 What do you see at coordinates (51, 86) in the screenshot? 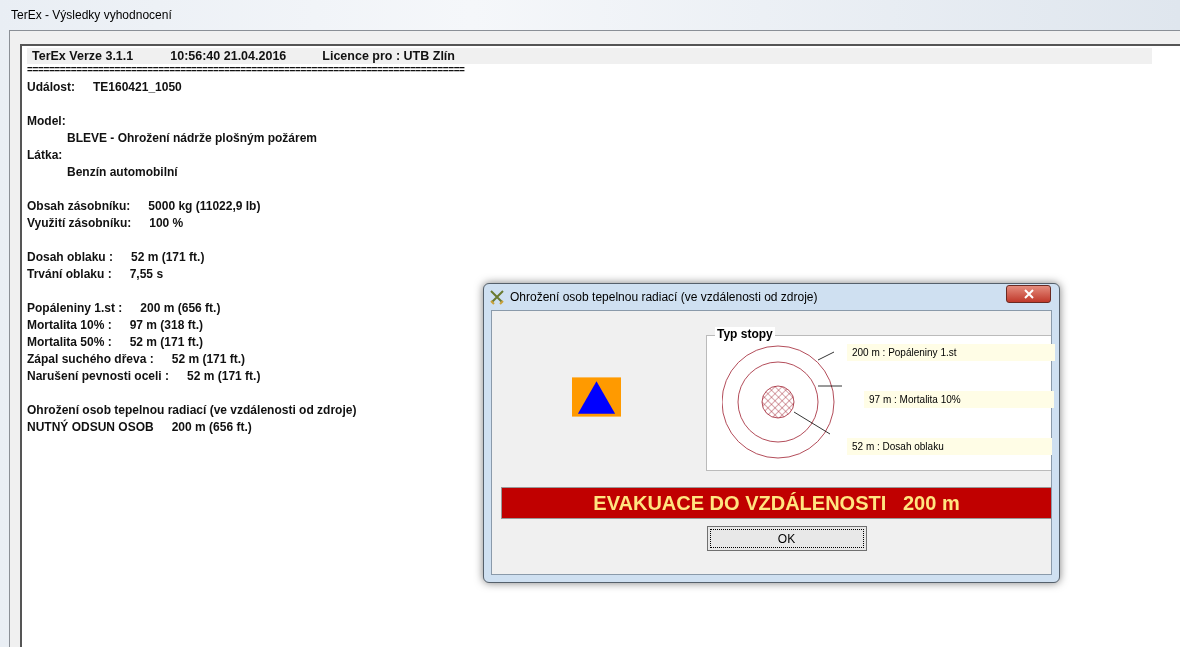
I see `field-label: Událost:` at bounding box center [51, 86].